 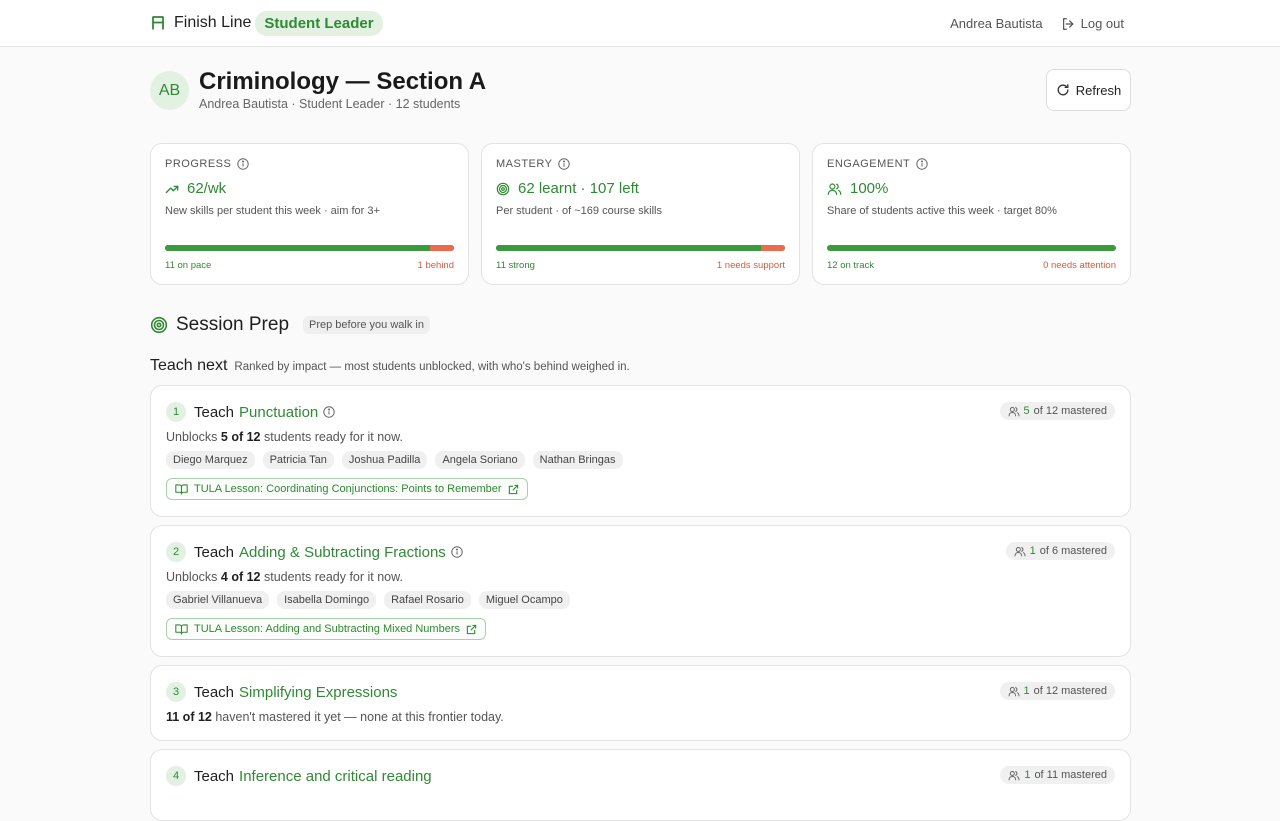 I want to click on skill-name: Punctuation, so click(x=278, y=412).